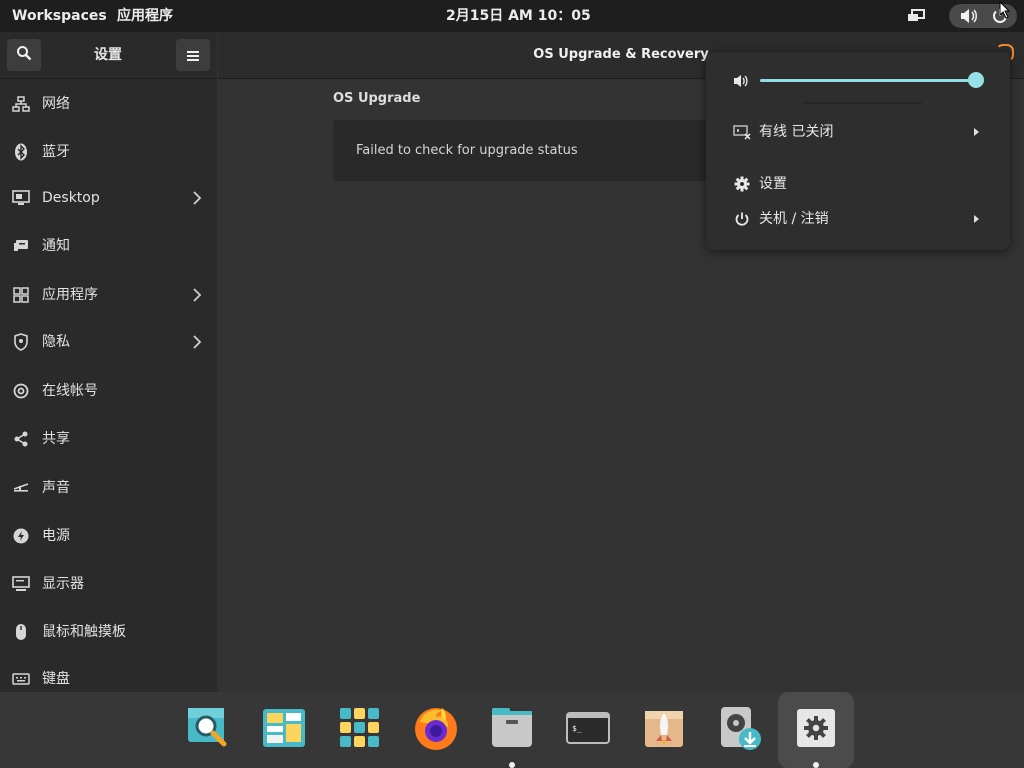 The width and height of the screenshot is (1024, 768). What do you see at coordinates (742, 132) in the screenshot?
I see `wired-off-icon` at bounding box center [742, 132].